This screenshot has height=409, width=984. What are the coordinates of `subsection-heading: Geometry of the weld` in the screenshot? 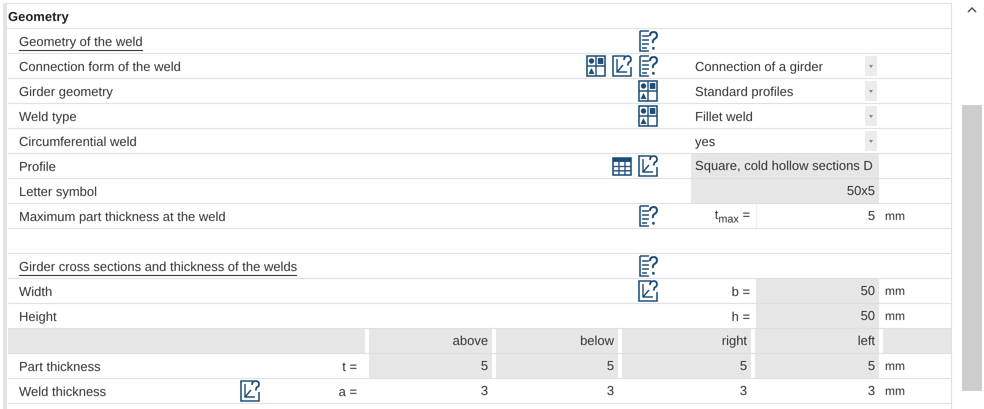 It's located at (81, 42).